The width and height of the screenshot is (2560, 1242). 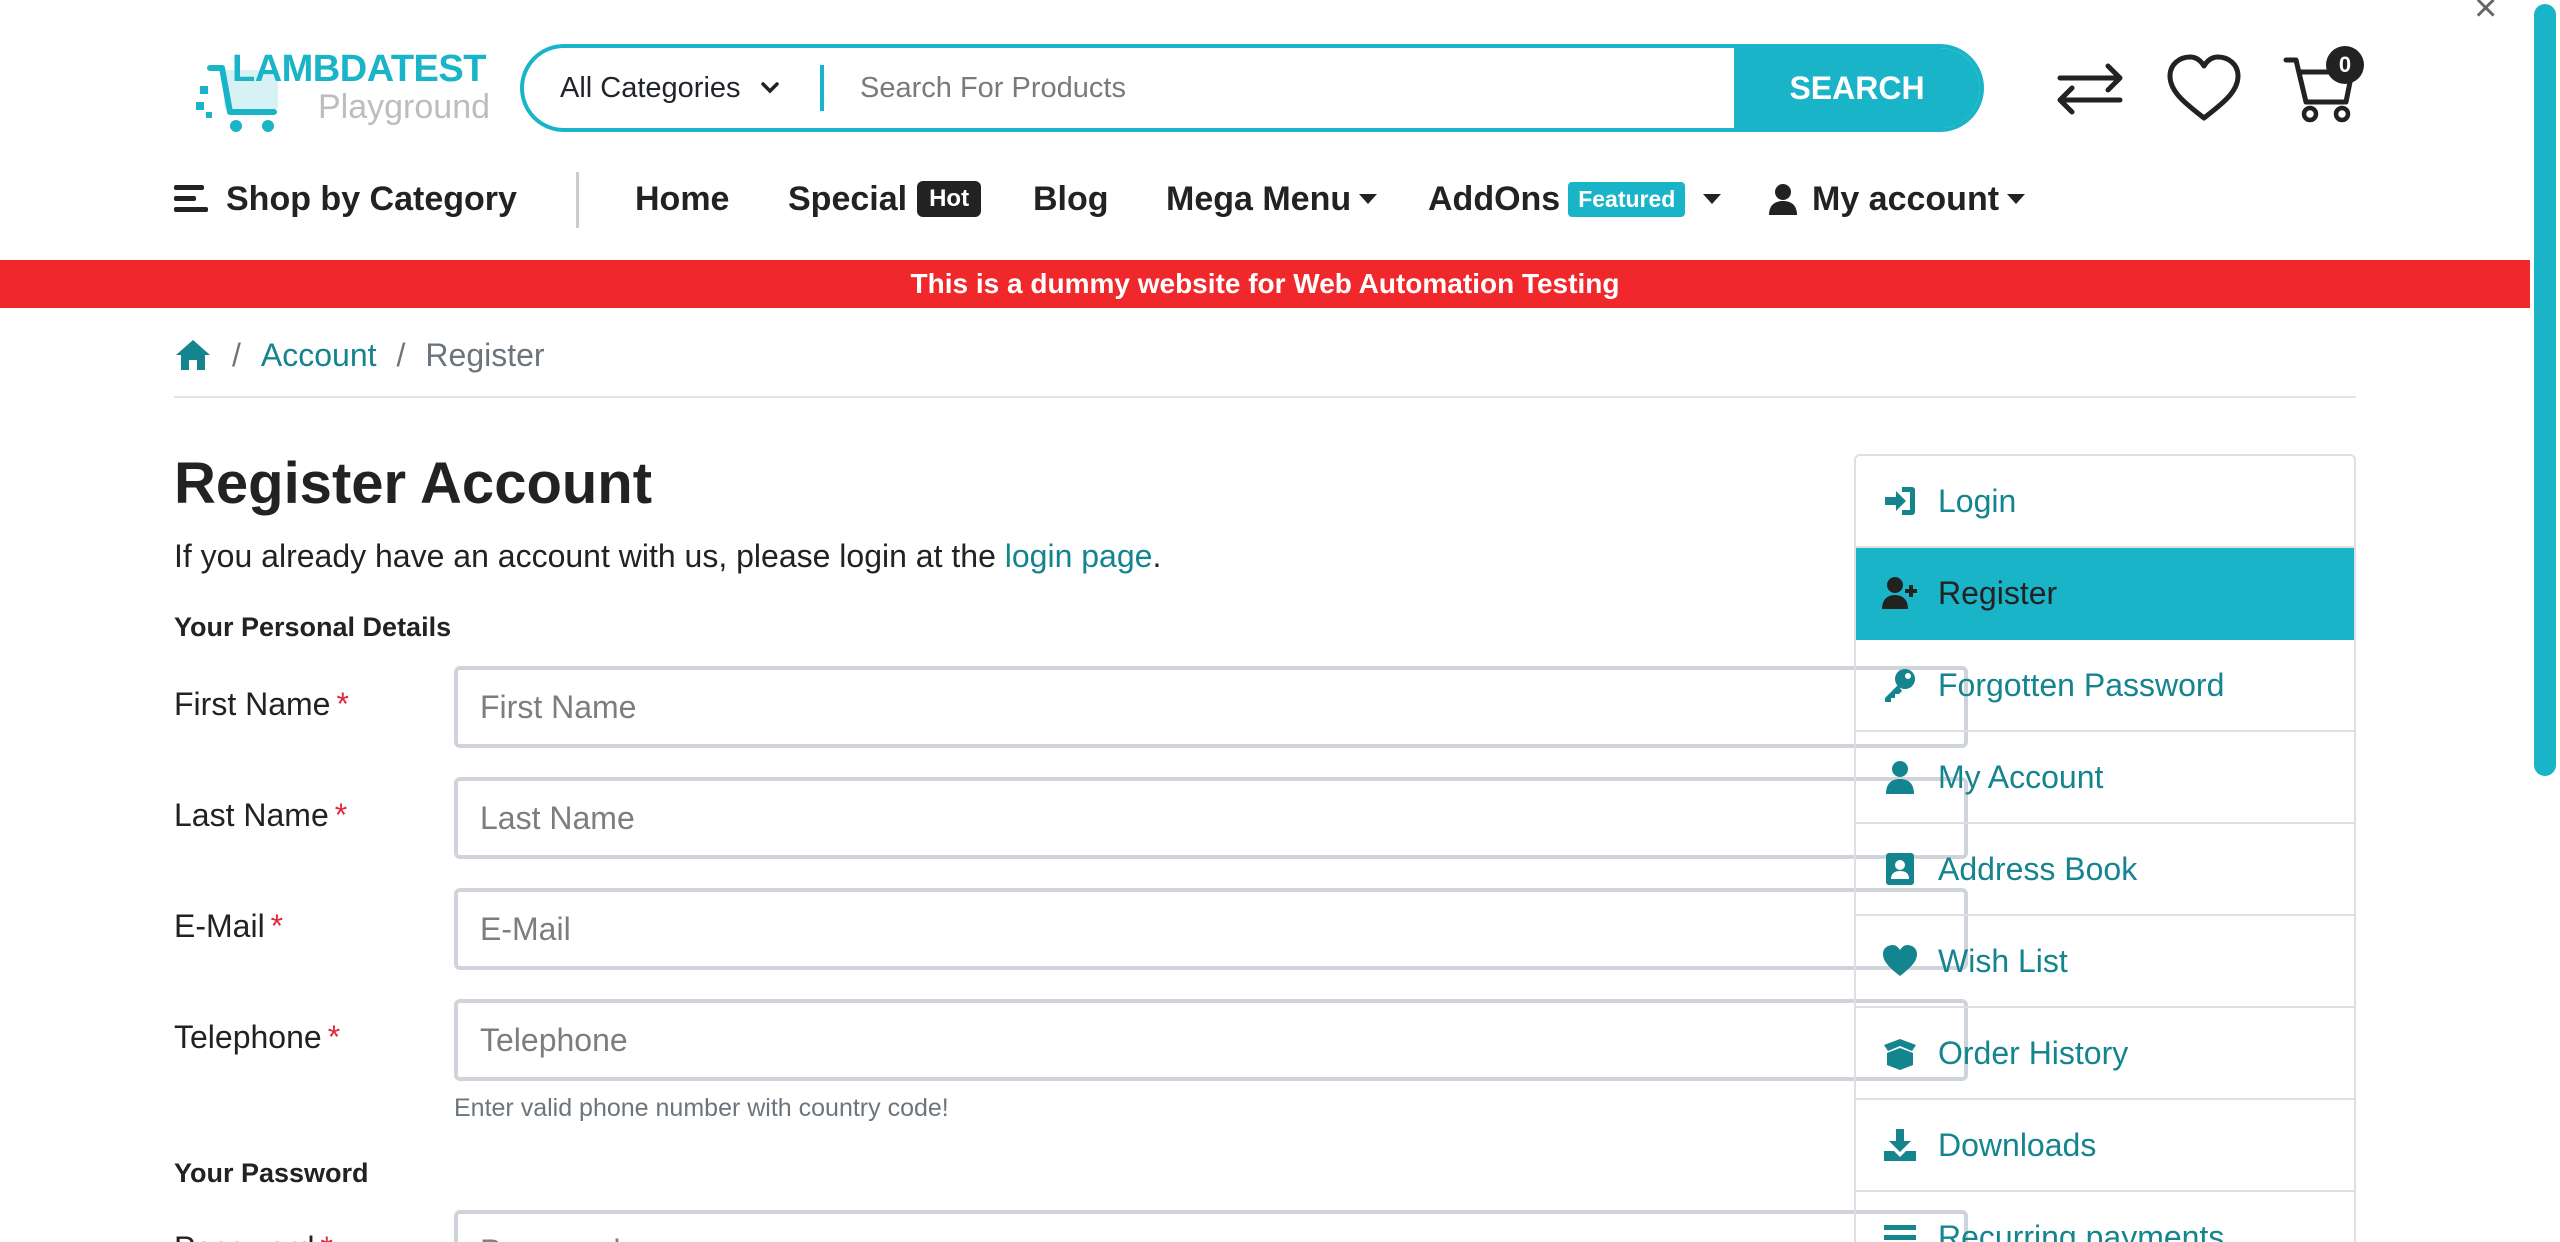 What do you see at coordinates (1211, 707) in the screenshot?
I see `first-name-input` at bounding box center [1211, 707].